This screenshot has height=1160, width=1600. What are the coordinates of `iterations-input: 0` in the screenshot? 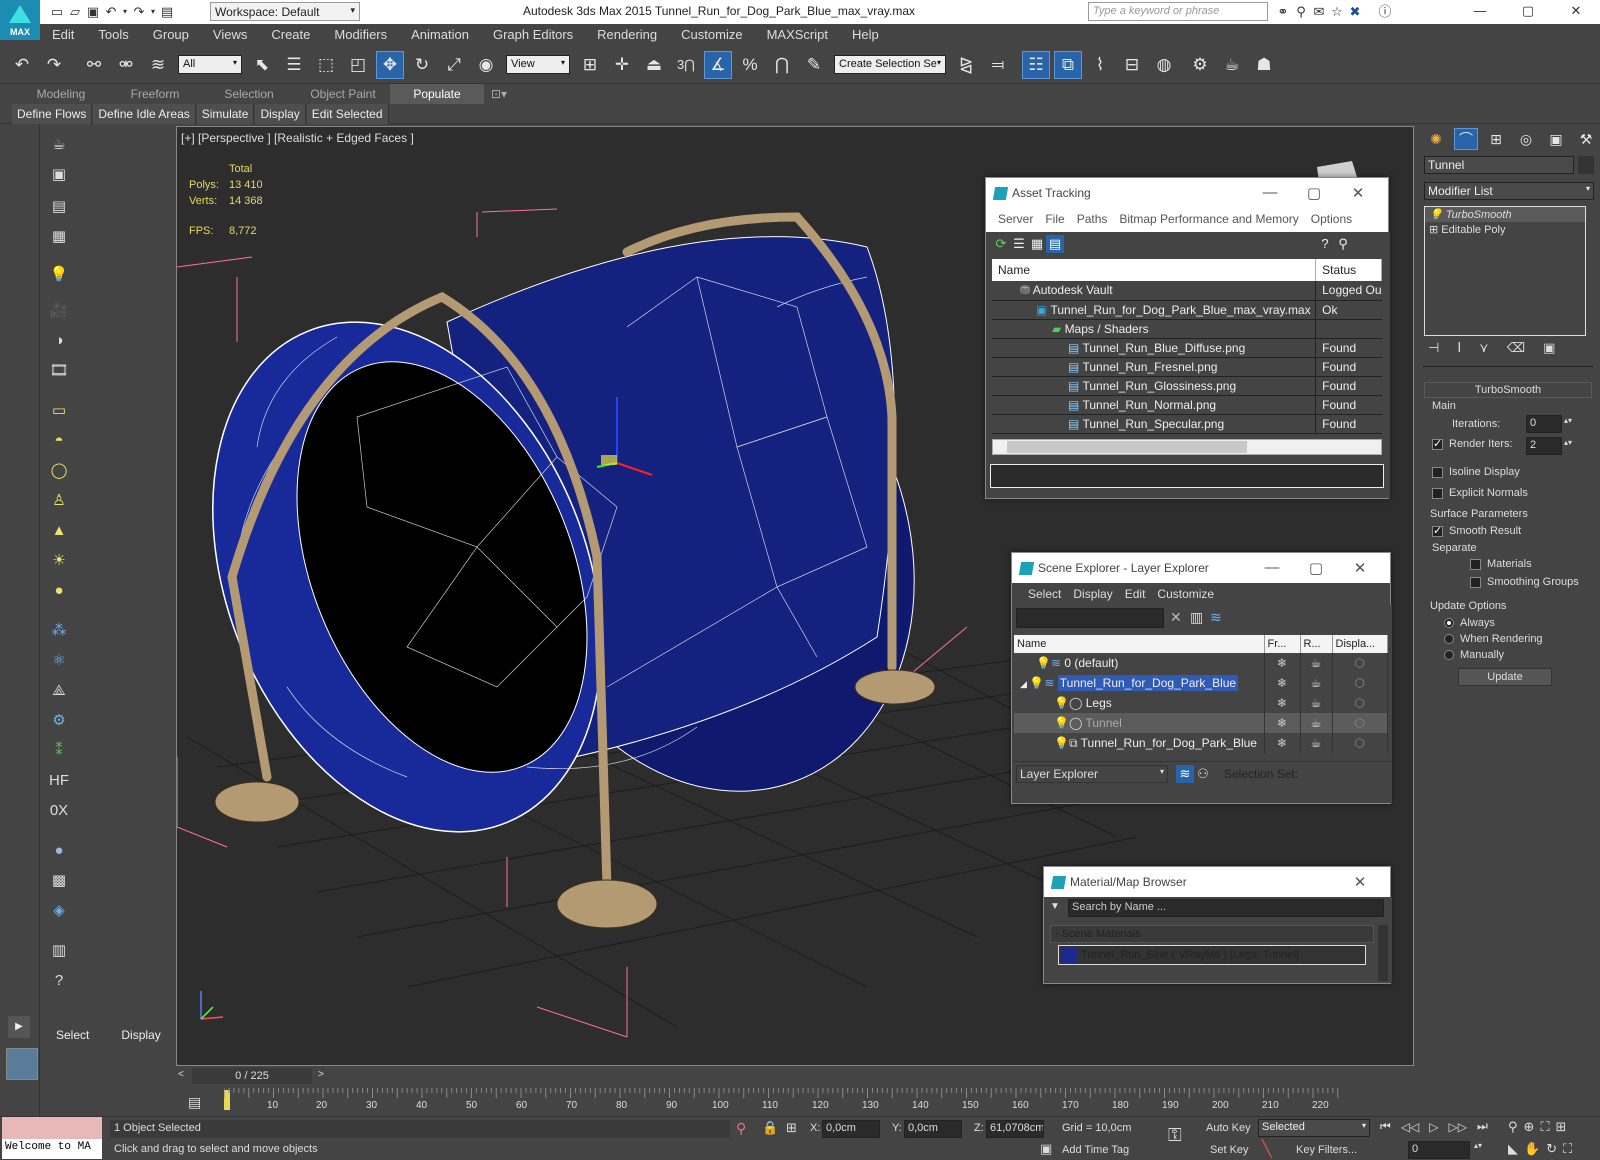 It's located at (1544, 424).